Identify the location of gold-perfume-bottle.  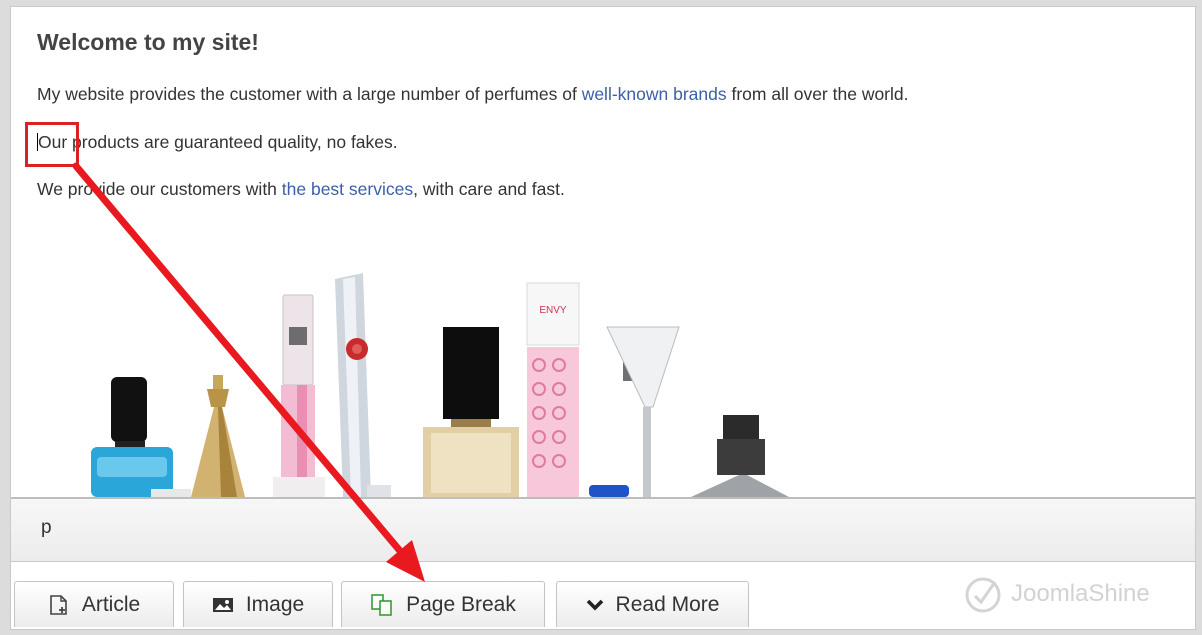
(218, 436).